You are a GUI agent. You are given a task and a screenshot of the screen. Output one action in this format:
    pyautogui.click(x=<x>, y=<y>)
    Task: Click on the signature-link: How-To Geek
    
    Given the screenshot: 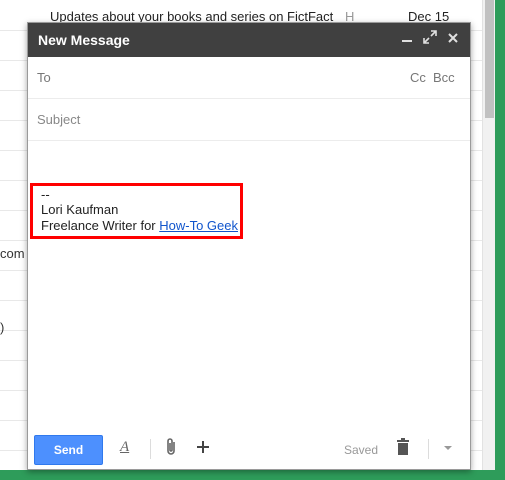 What is the action you would take?
    pyautogui.click(x=198, y=225)
    